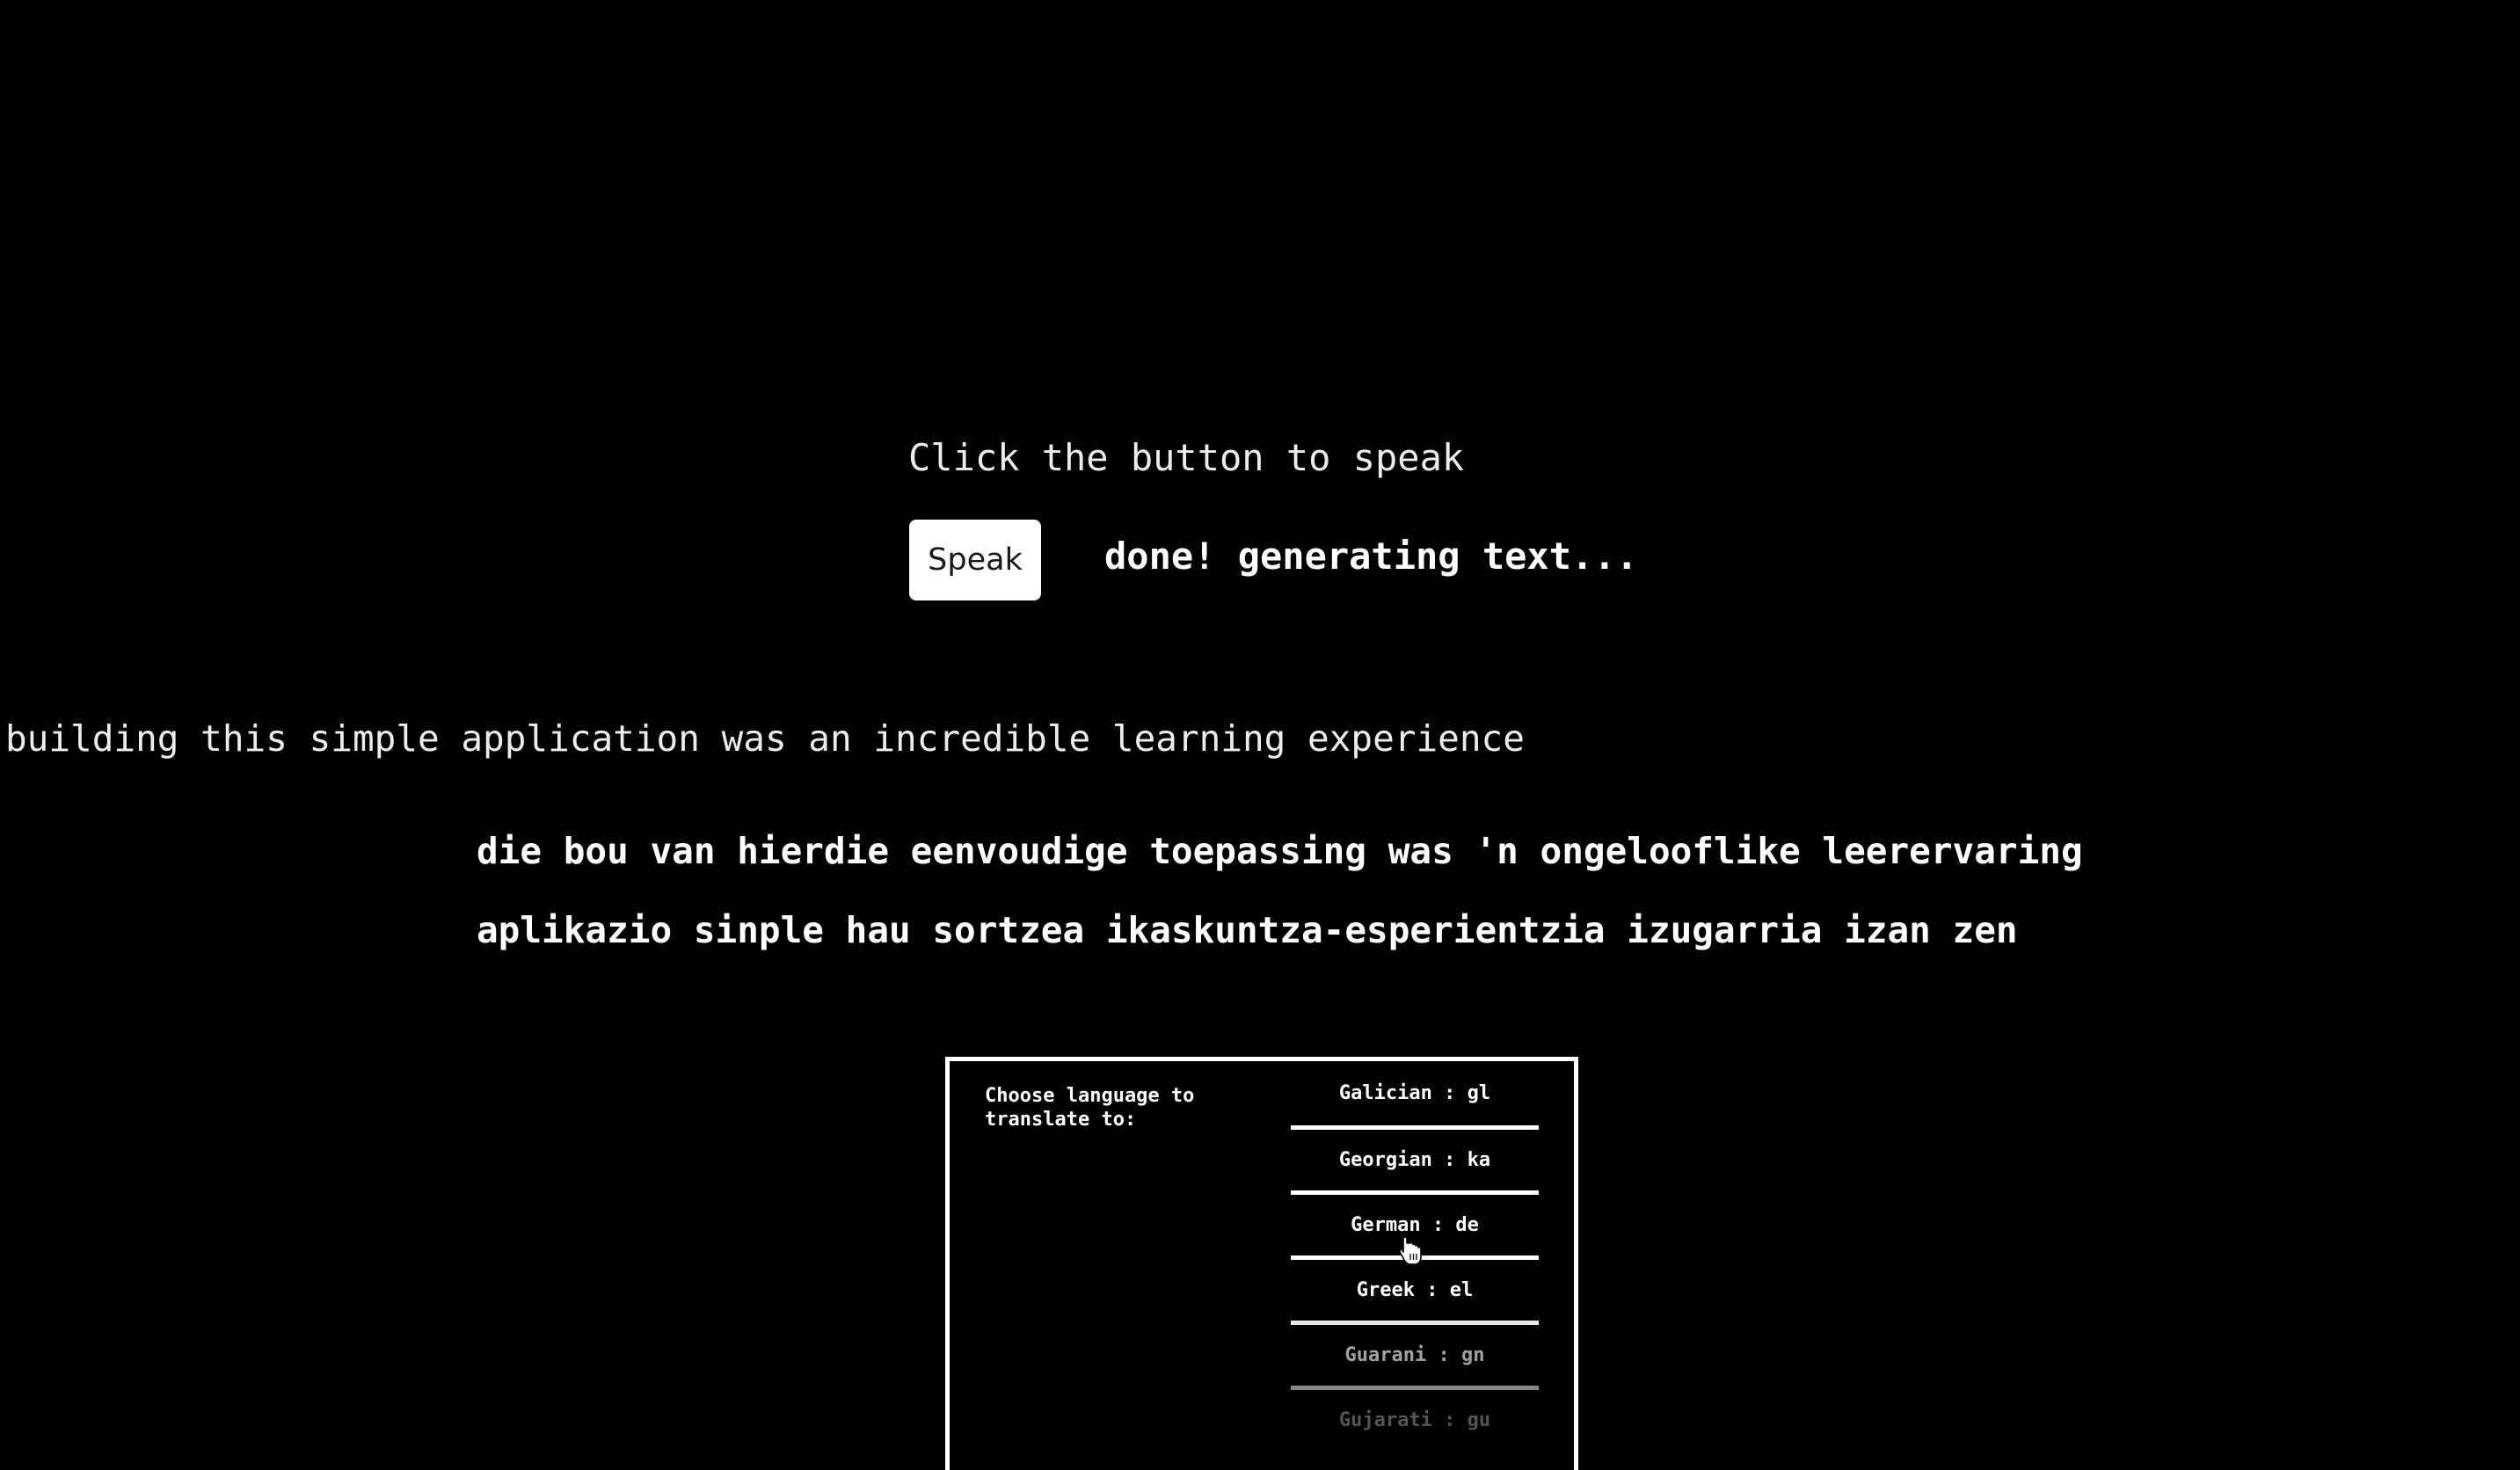 The height and width of the screenshot is (1470, 2520). What do you see at coordinates (1415, 1096) in the screenshot?
I see `language-option-galician: Galician : gl` at bounding box center [1415, 1096].